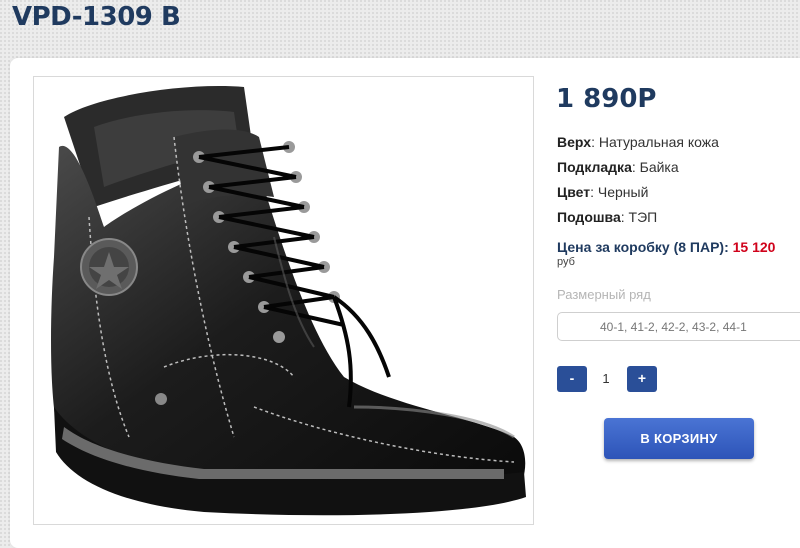 The height and width of the screenshot is (548, 800). What do you see at coordinates (96, 17) in the screenshot?
I see `product-title: VPD-1309 B` at bounding box center [96, 17].